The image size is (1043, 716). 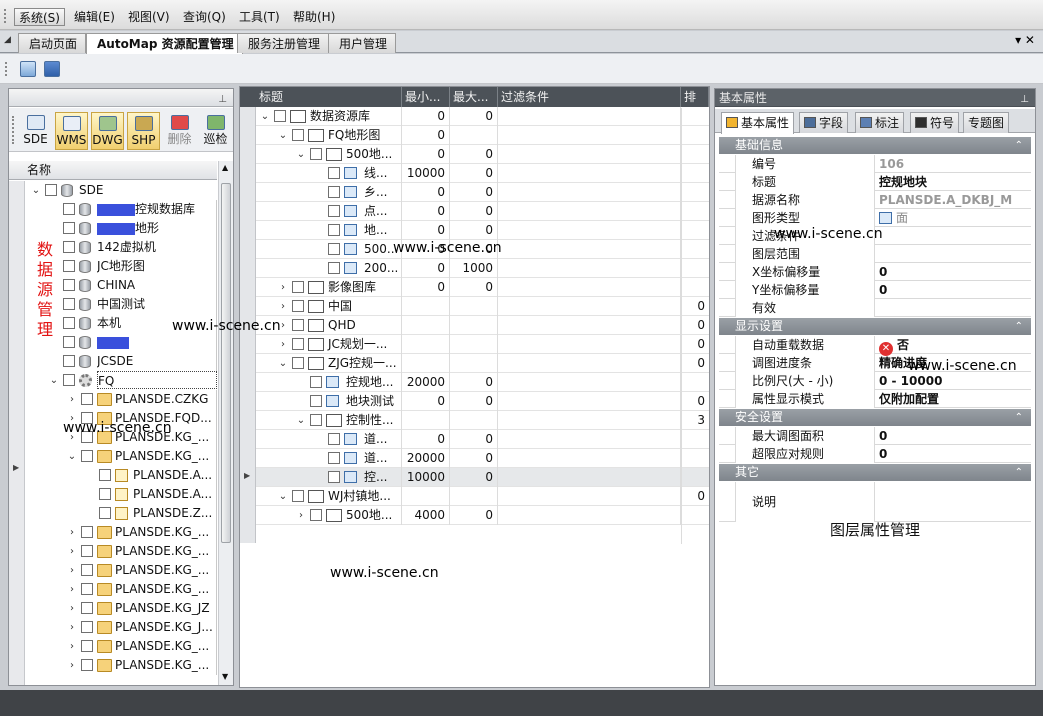 I want to click on property-row: 说明, so click(x=875, y=502).